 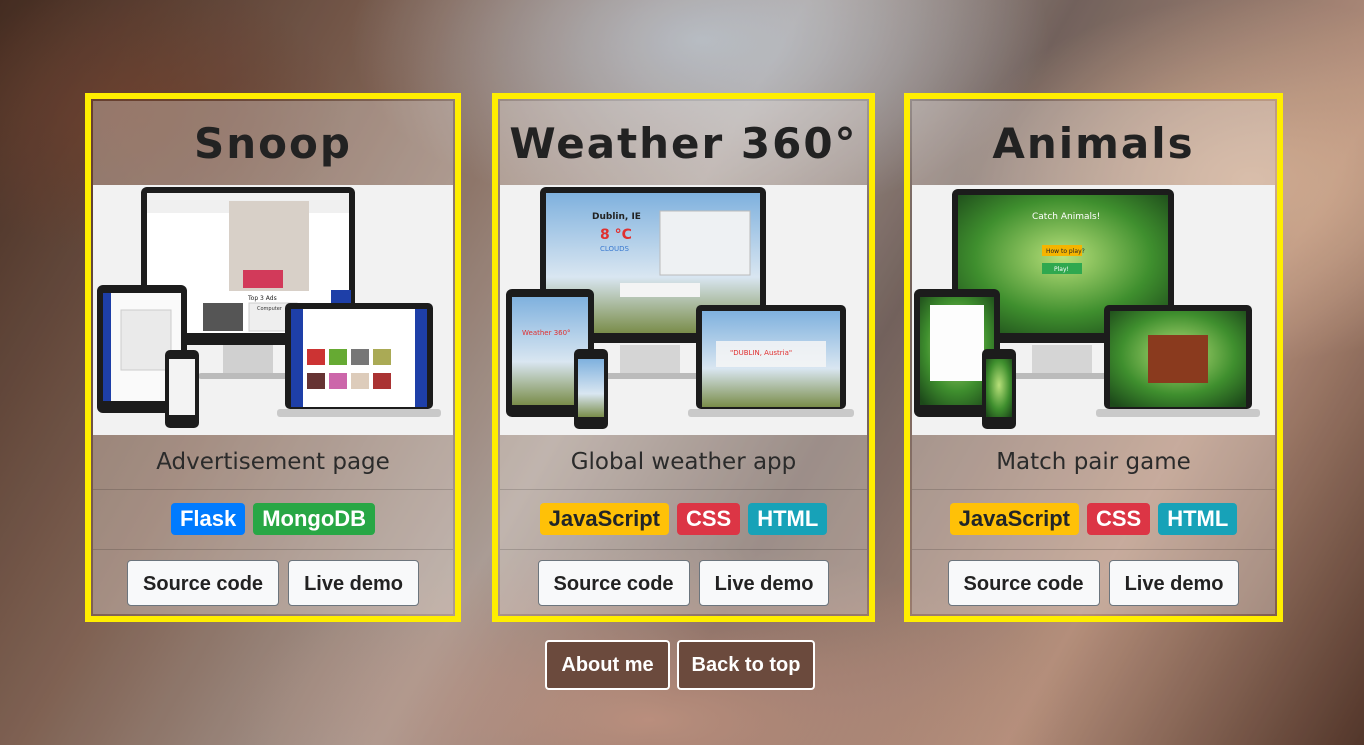 What do you see at coordinates (615, 249) in the screenshot?
I see `weather-cond: CLOUDS` at bounding box center [615, 249].